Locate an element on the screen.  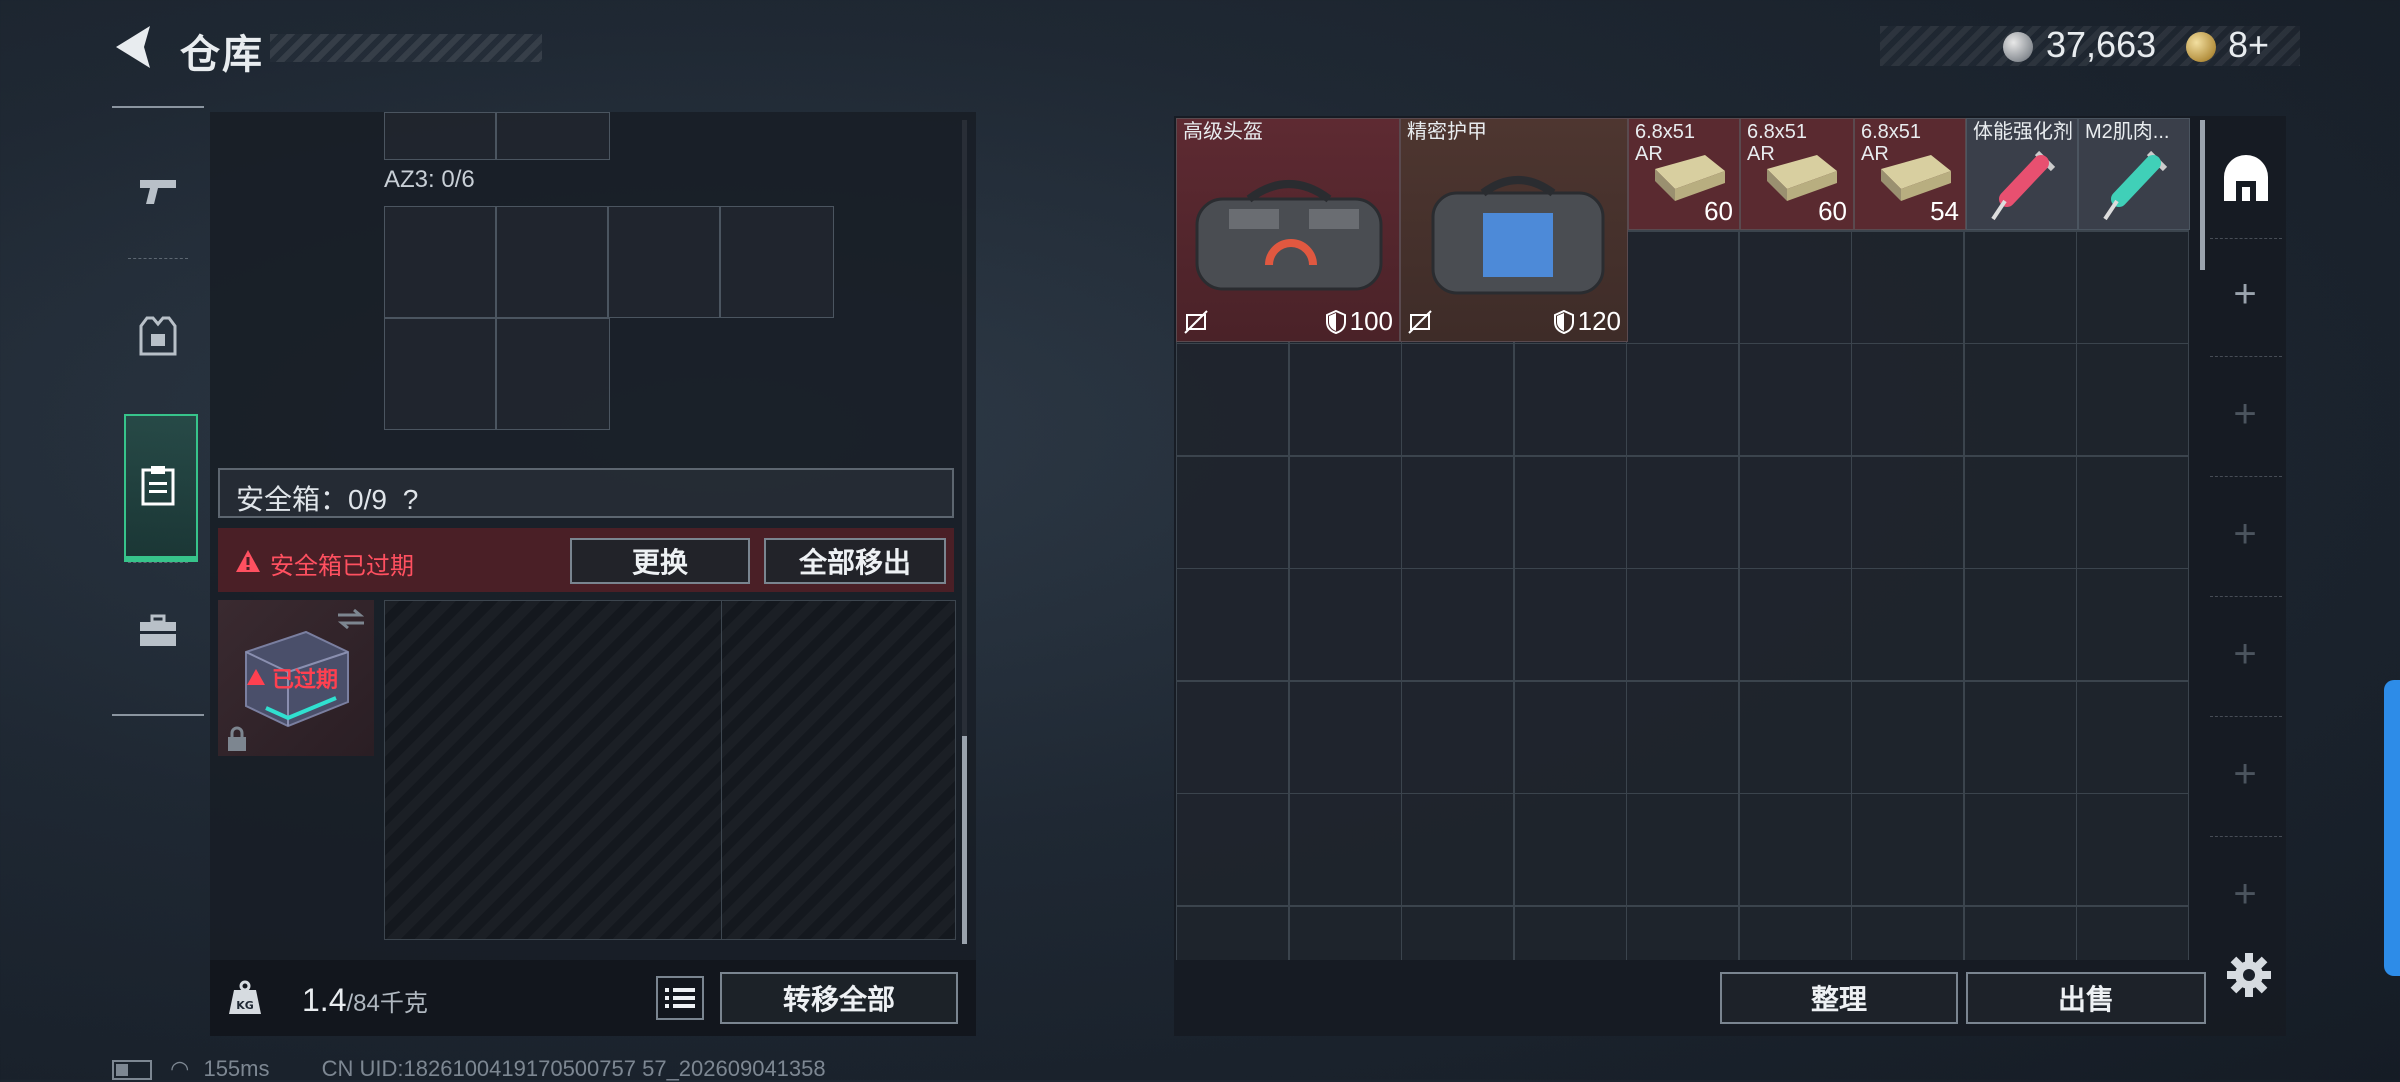
transfer-all-button: 转移全部 is located at coordinates (839, 998).